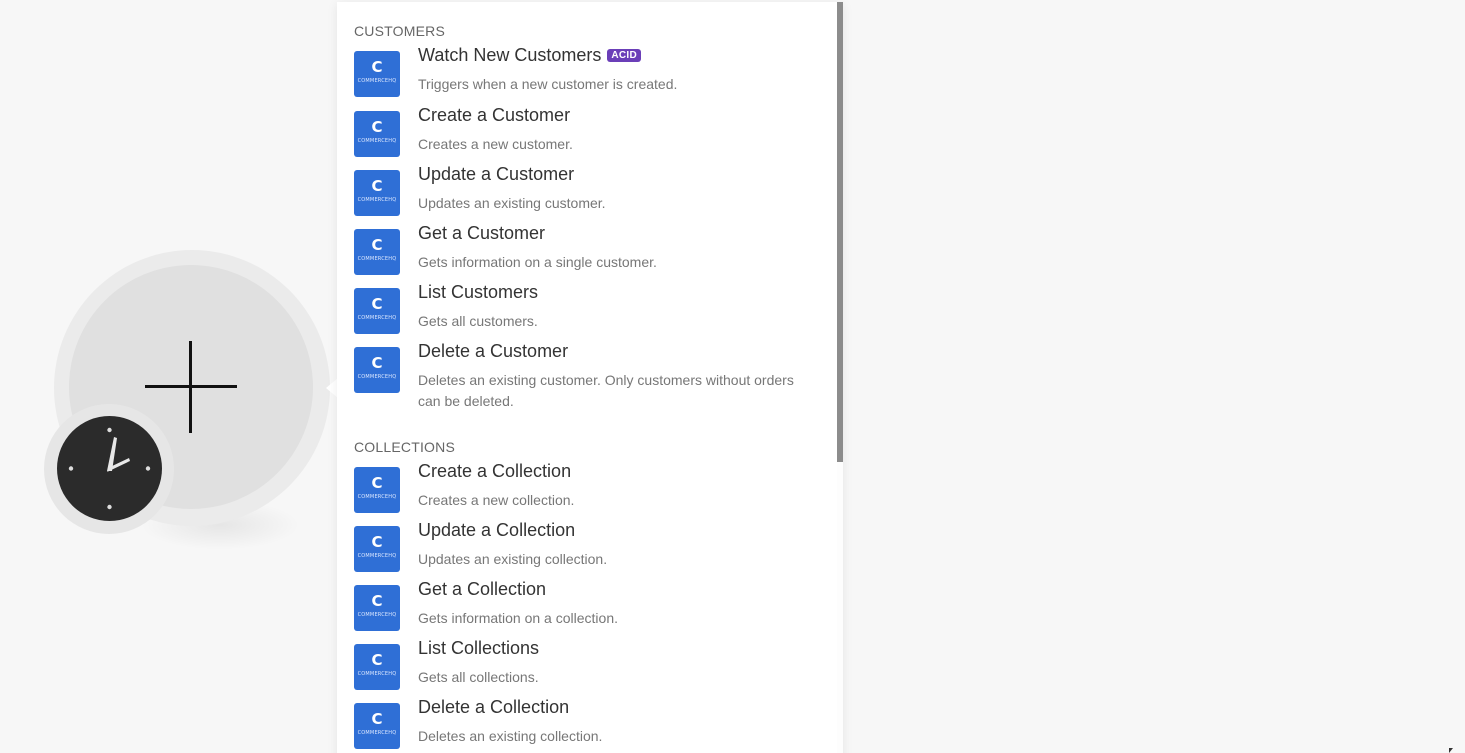  I want to click on clock-icon, so click(109, 468).